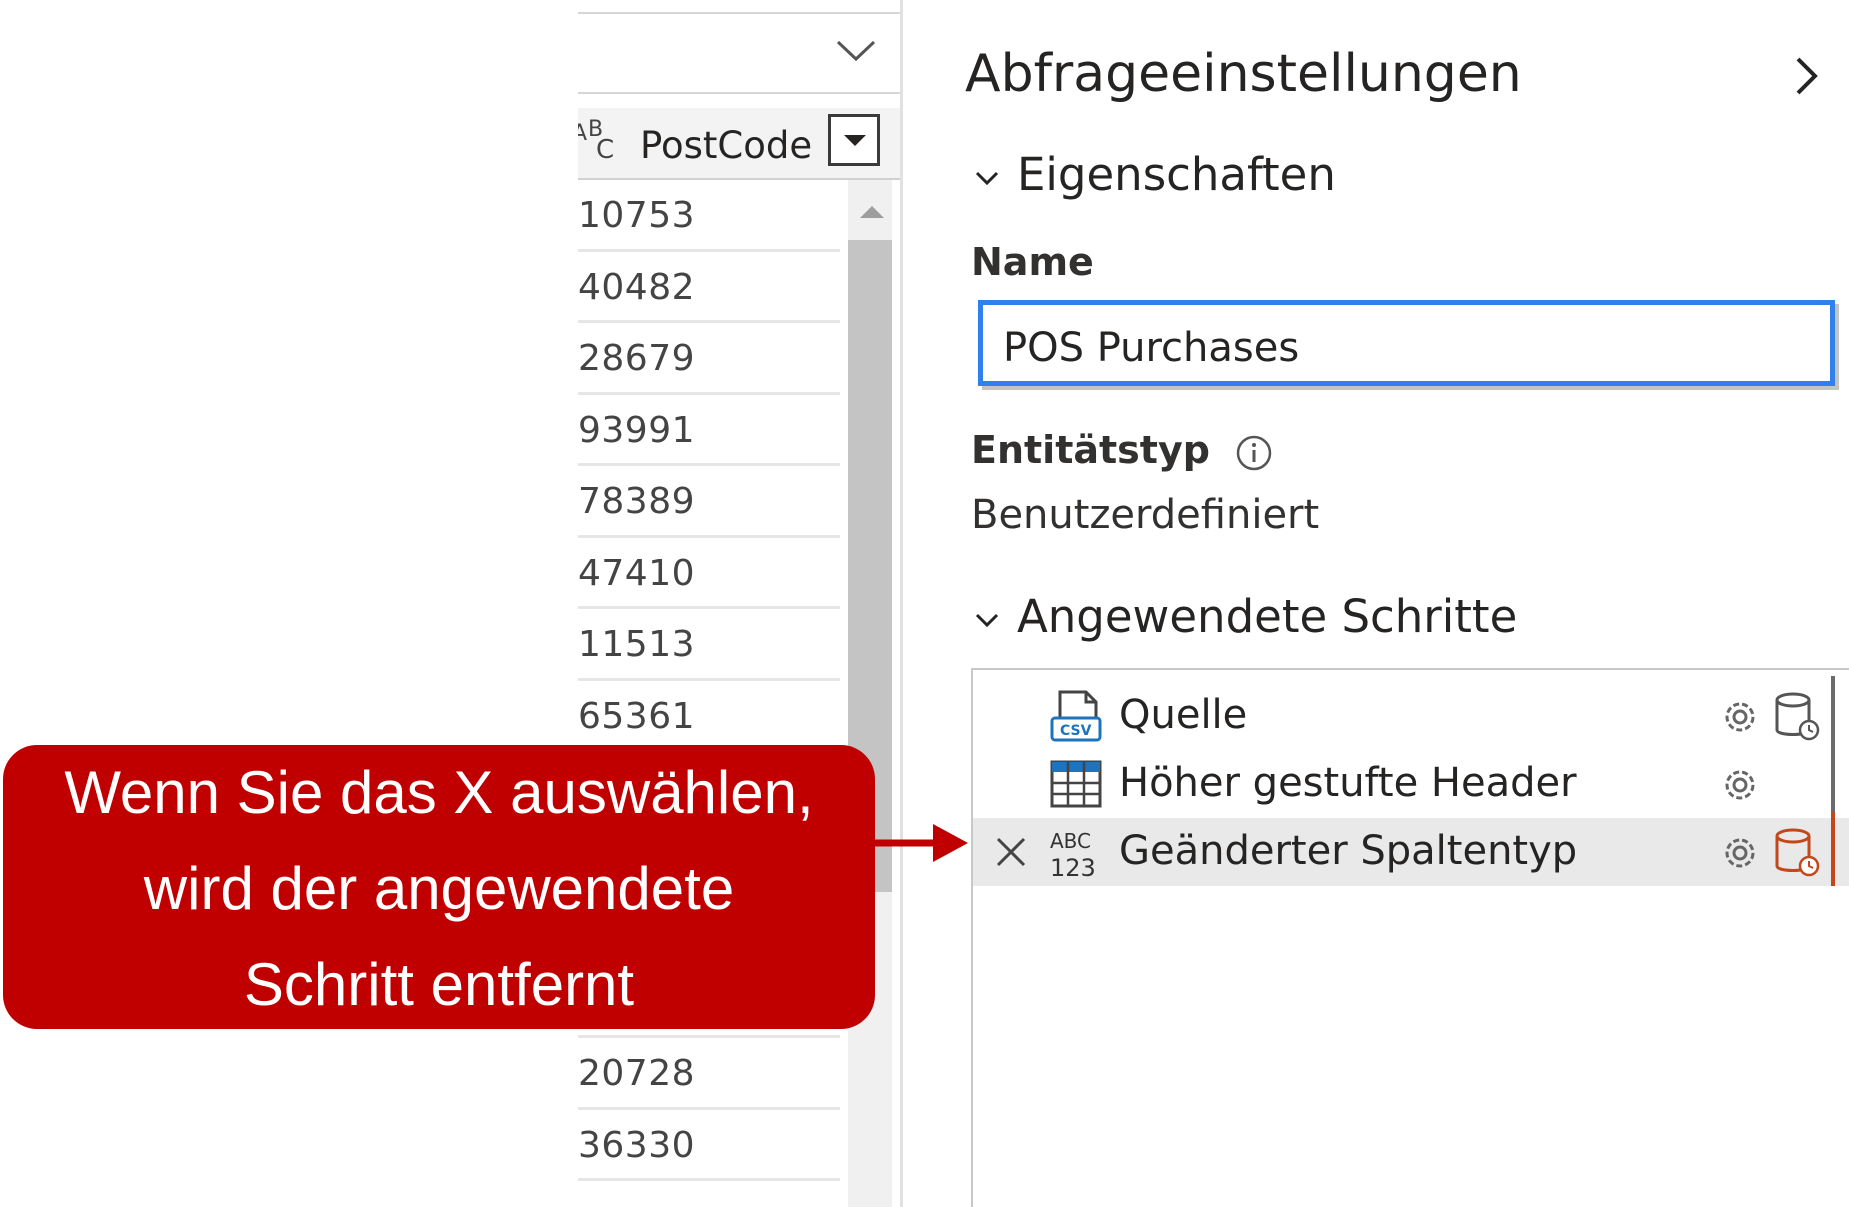  Describe the element at coordinates (921, 843) in the screenshot. I see `callout-arrow-icon` at that location.